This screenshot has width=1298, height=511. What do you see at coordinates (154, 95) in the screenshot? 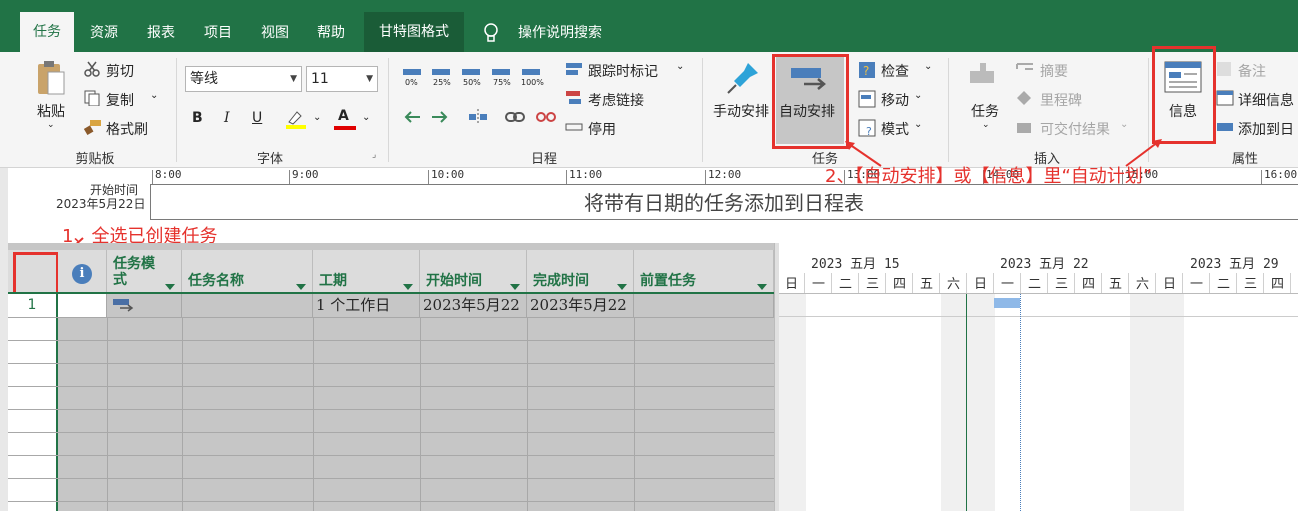
I see `copy-dropdown-icon: ⌄` at bounding box center [154, 95].